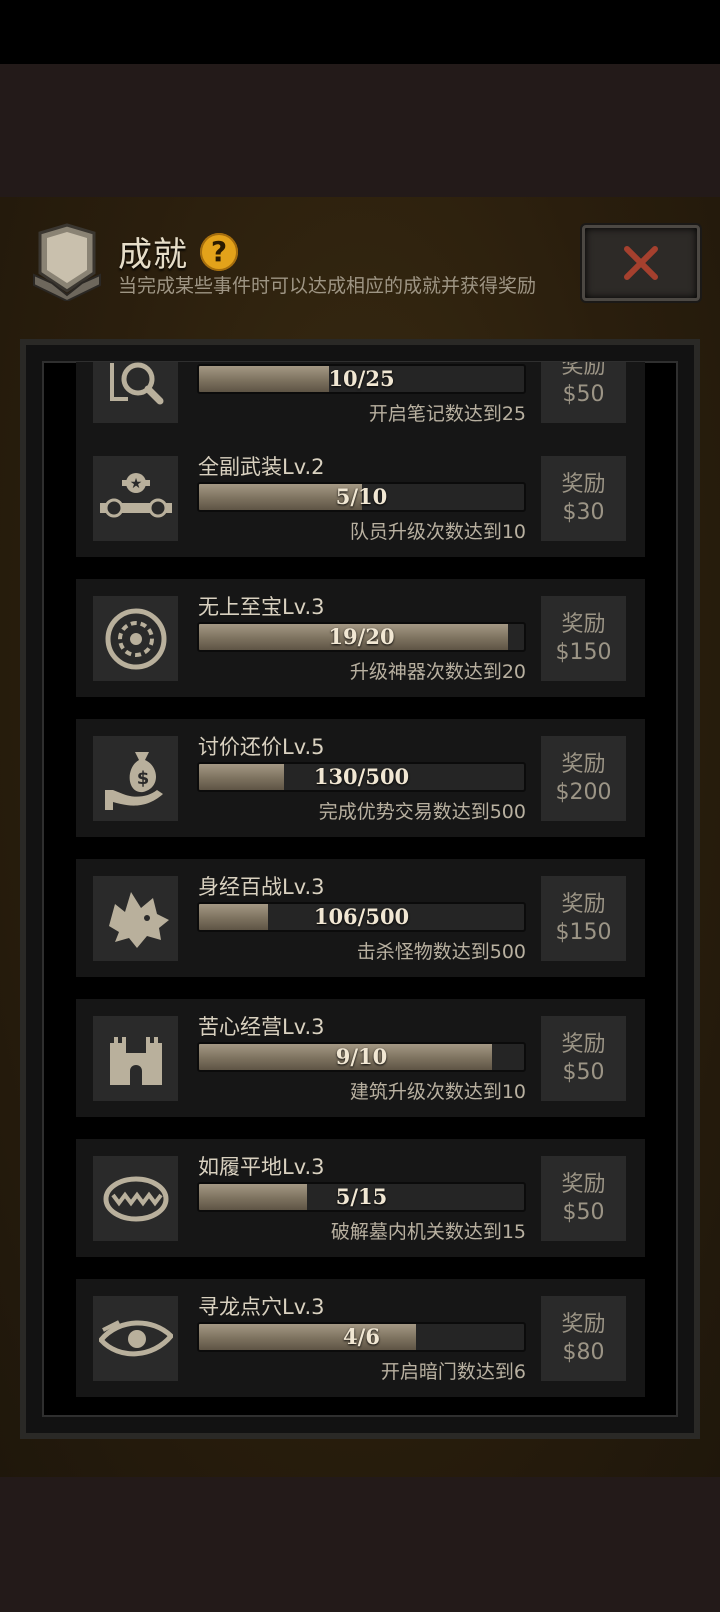 The image size is (720, 1612). I want to click on progress-text: 10/25, so click(361, 378).